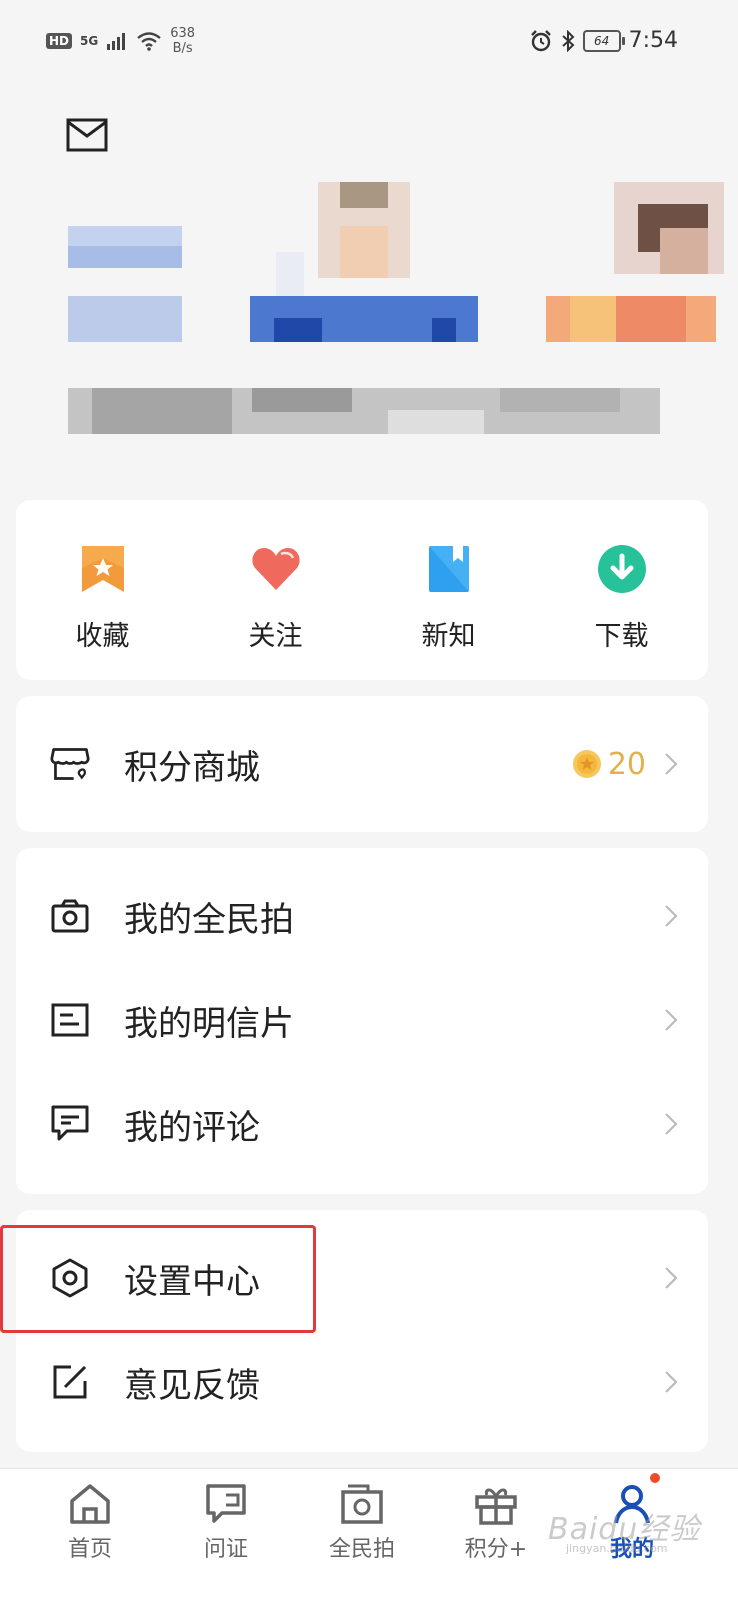  I want to click on nav-label: 首页, so click(89, 1549).